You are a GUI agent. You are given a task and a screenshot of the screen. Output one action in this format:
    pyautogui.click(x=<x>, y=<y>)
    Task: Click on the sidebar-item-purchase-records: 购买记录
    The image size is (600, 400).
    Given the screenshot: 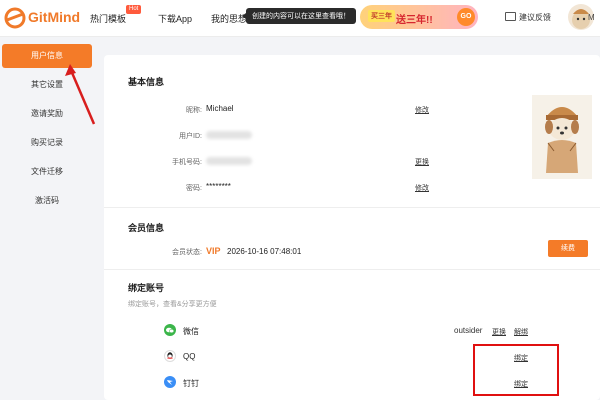 What is the action you would take?
    pyautogui.click(x=47, y=143)
    